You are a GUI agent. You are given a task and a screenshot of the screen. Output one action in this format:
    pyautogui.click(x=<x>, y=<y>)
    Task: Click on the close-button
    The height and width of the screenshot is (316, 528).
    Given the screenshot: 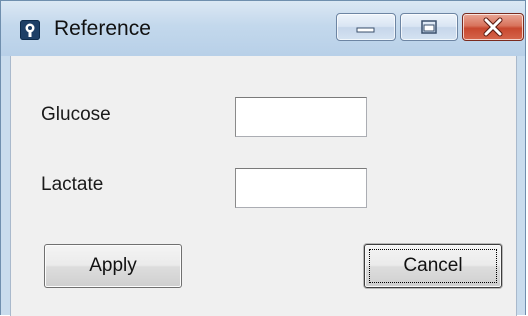 What is the action you would take?
    pyautogui.click(x=493, y=27)
    